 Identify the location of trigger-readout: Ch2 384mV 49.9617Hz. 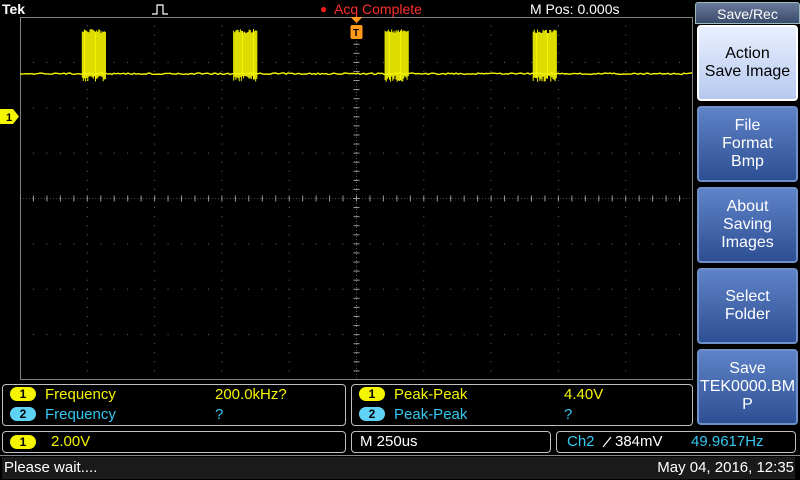
(676, 442).